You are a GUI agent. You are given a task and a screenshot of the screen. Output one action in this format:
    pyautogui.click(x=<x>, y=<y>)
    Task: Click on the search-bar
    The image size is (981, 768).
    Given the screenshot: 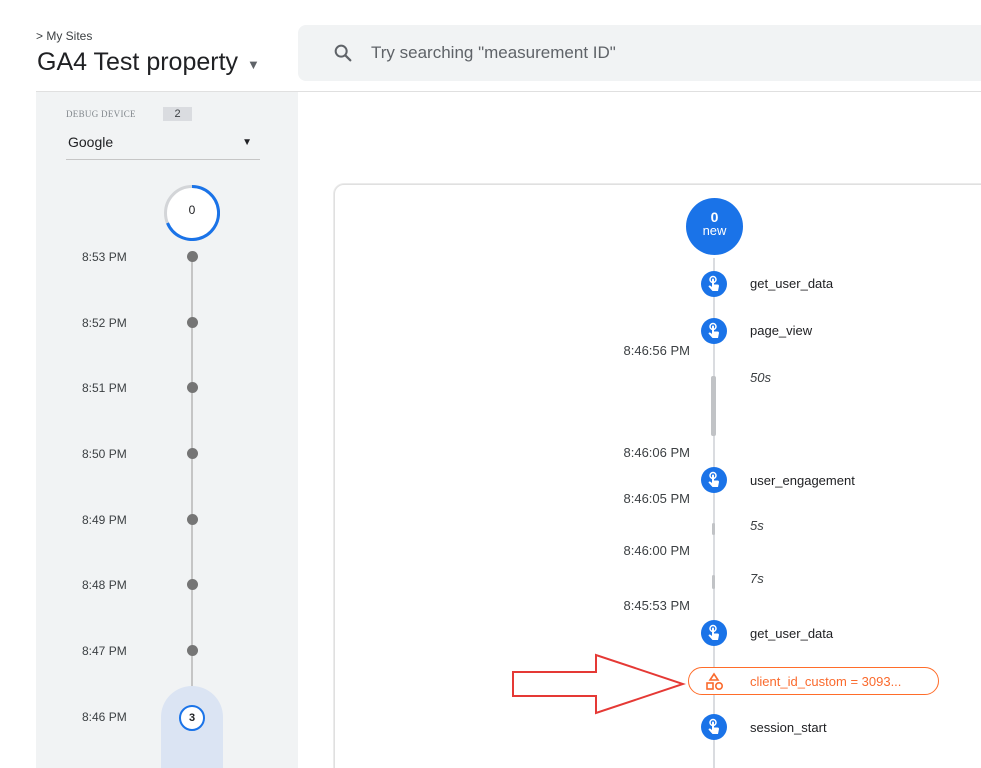 What is the action you would take?
    pyautogui.click(x=639, y=53)
    